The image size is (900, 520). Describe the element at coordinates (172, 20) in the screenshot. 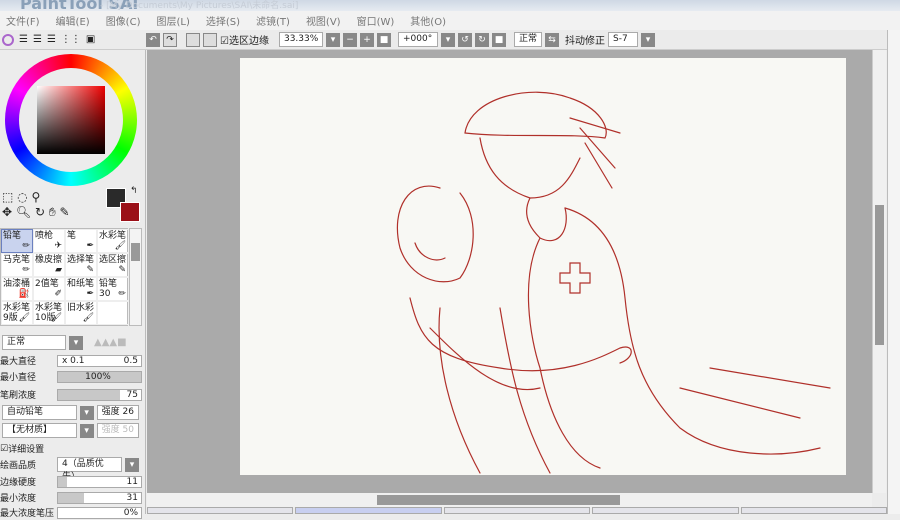

I see `menu-layer: 图层(L)` at that location.